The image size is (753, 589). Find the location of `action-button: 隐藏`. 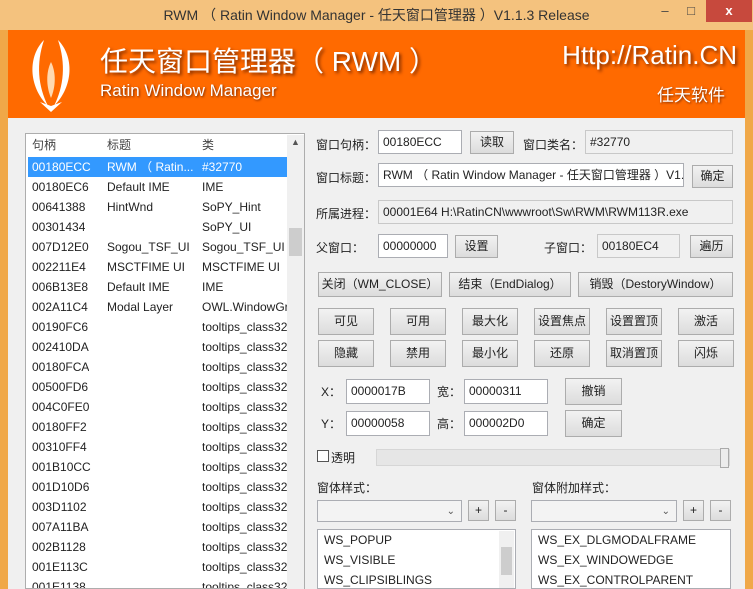

action-button: 隐藏 is located at coordinates (346, 353).